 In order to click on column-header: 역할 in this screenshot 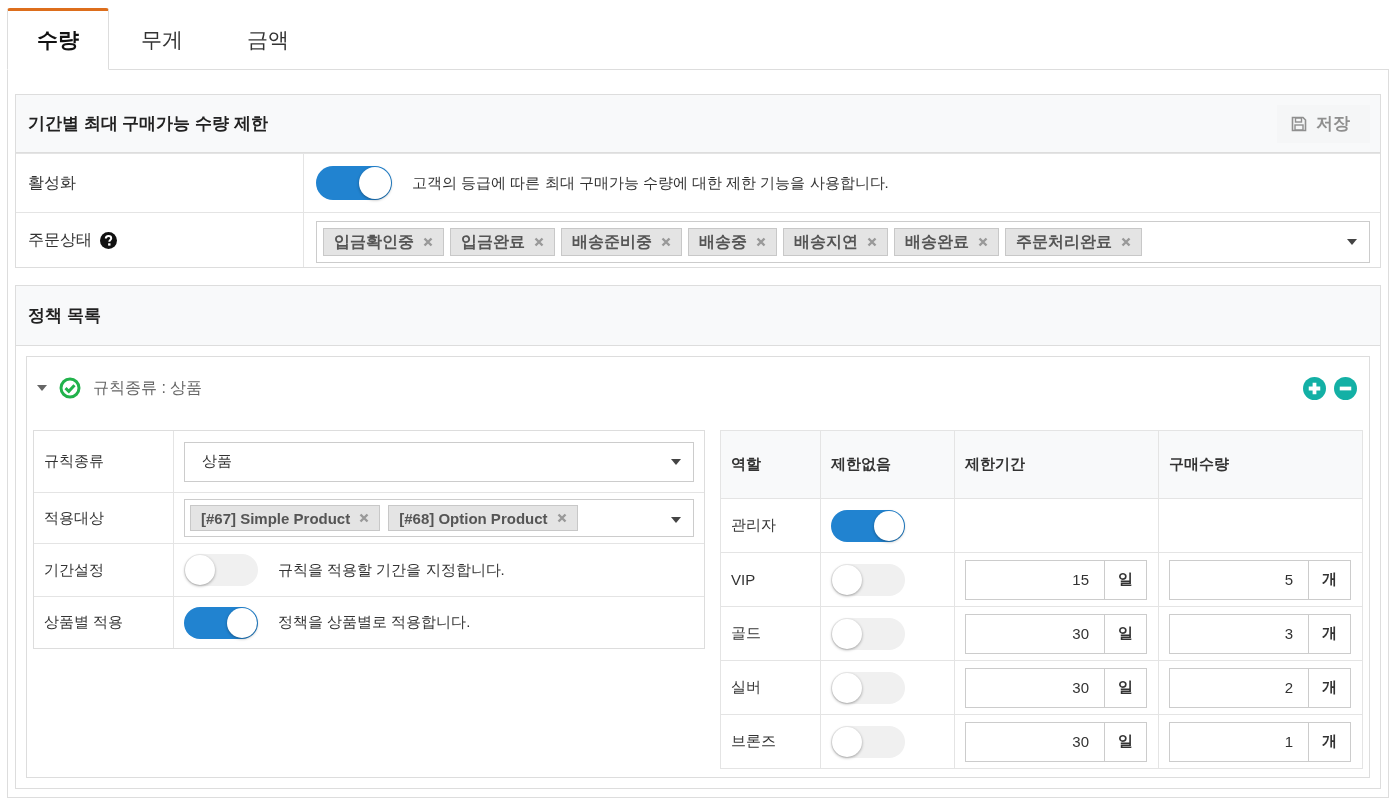, I will do `click(770, 464)`.